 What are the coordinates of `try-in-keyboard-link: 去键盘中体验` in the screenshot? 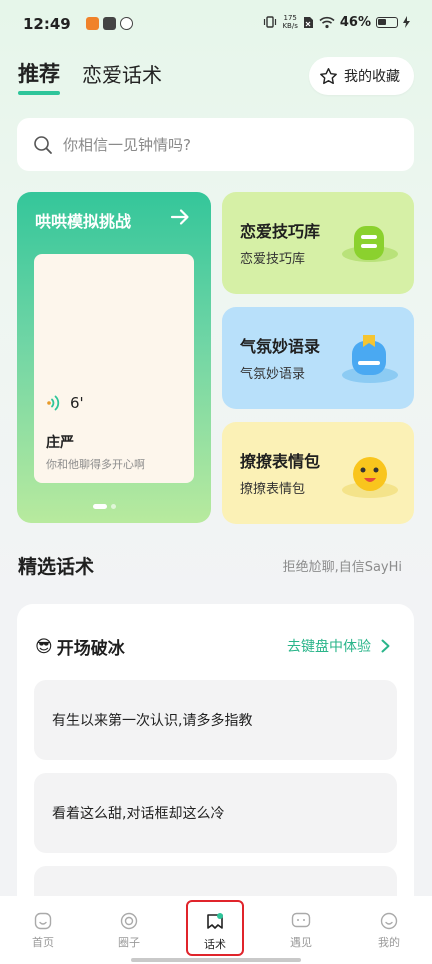 It's located at (338, 646).